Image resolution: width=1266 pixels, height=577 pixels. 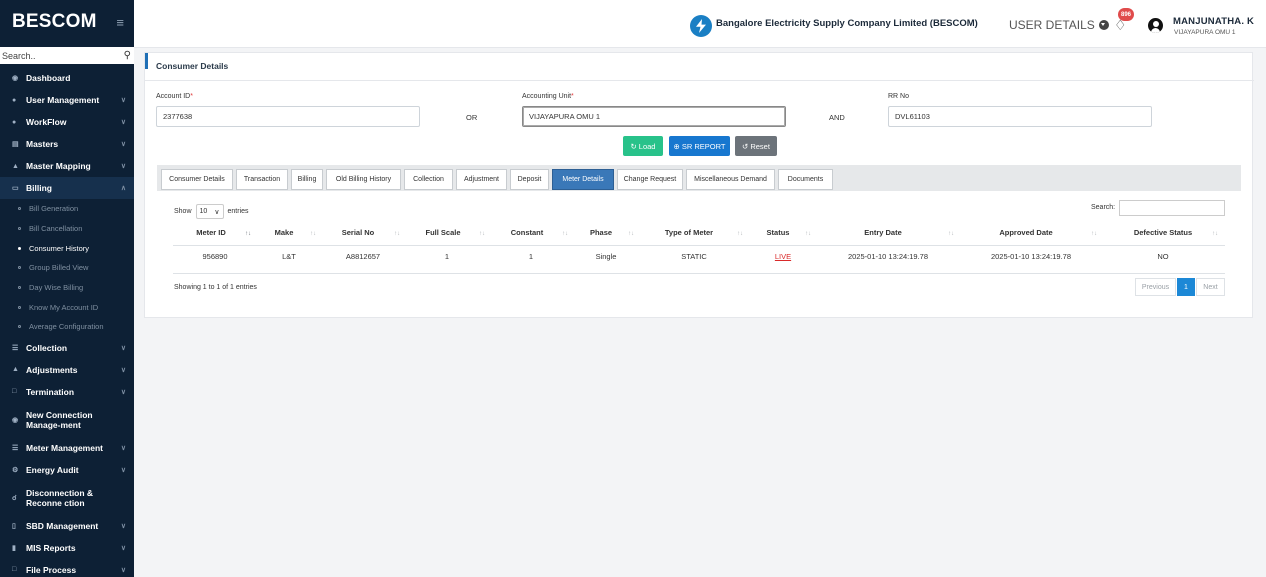 I want to click on sidebar-item-label: Energy Audit, so click(x=52, y=469).